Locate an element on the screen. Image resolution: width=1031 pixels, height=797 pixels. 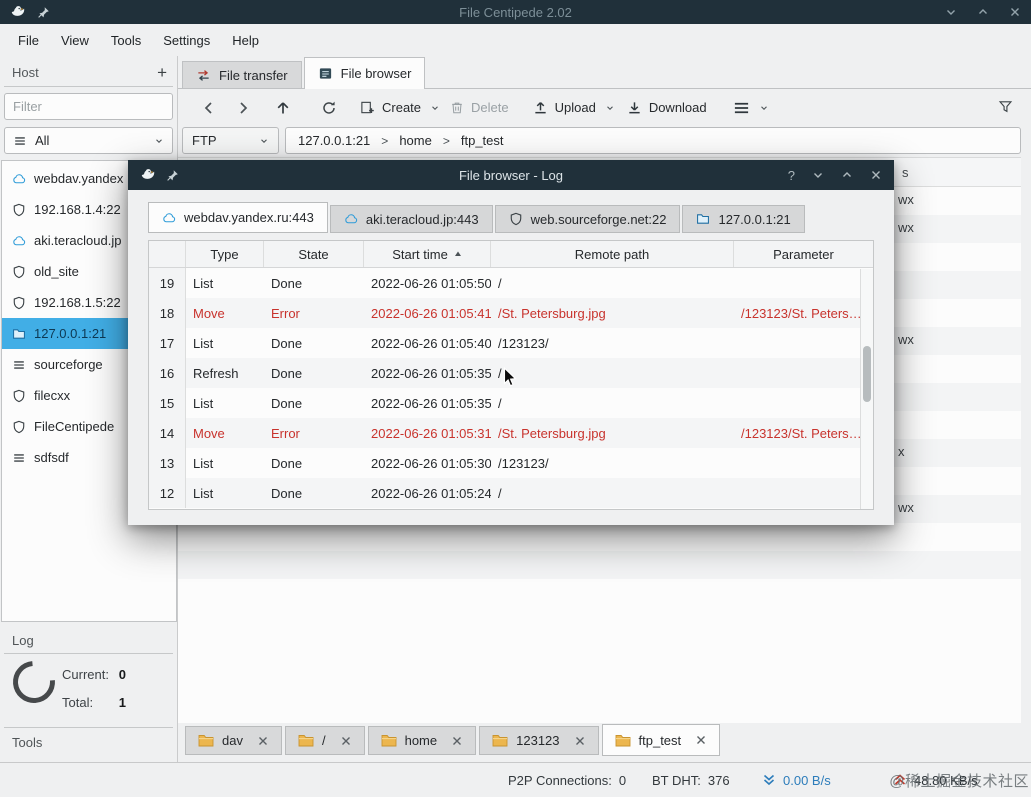
session-tab-label: / is located at coordinates (323, 740).